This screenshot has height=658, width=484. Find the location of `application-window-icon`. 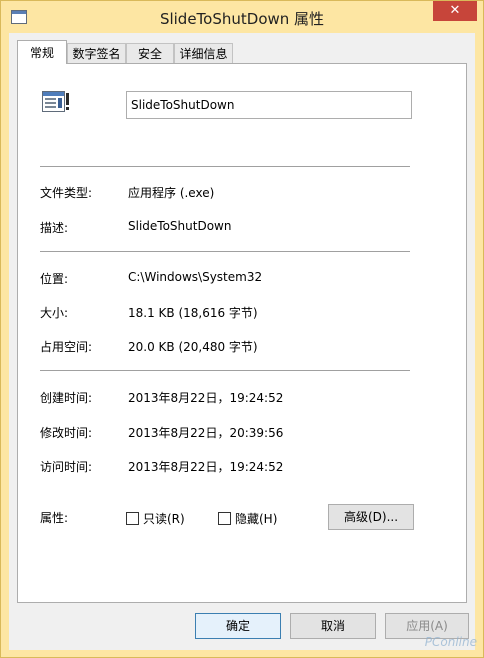

application-window-icon is located at coordinates (55, 101).